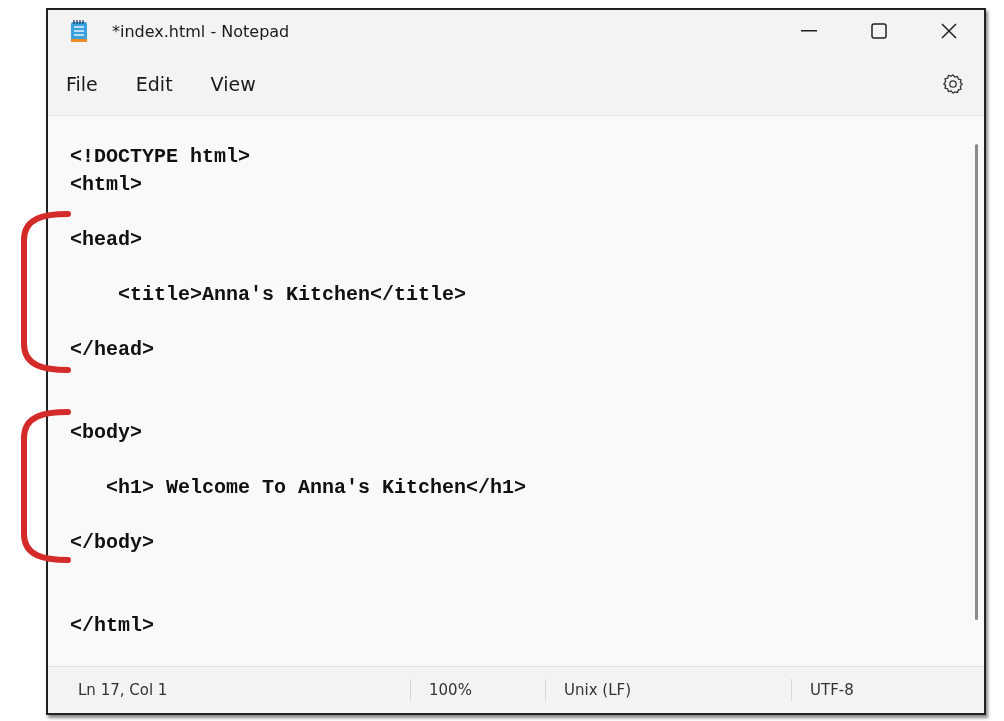 This screenshot has height=721, width=1004. I want to click on maximize-icon, so click(879, 31).